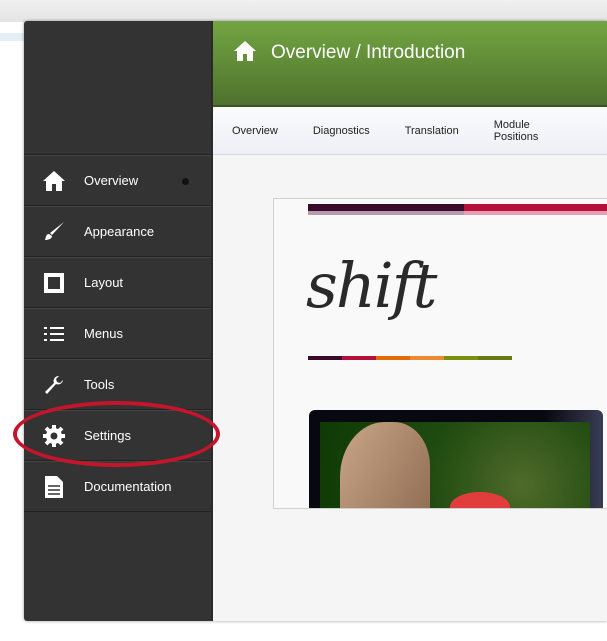  I want to click on page-header: Overview / Introduction, so click(410, 64).